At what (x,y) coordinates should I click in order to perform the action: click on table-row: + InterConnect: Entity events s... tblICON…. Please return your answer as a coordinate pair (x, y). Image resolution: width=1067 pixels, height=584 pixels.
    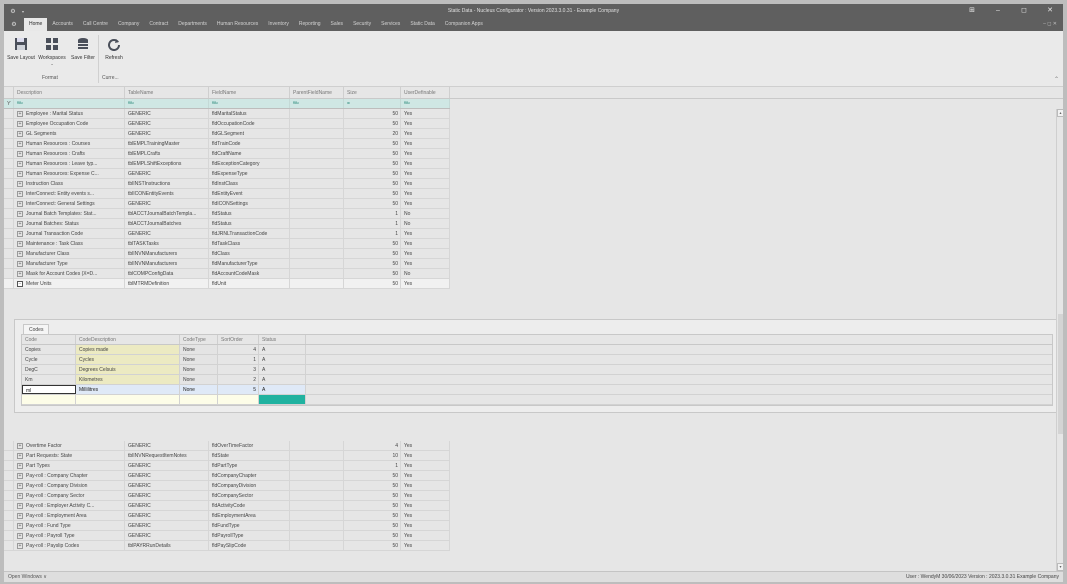
    Looking at the image, I should click on (227, 194).